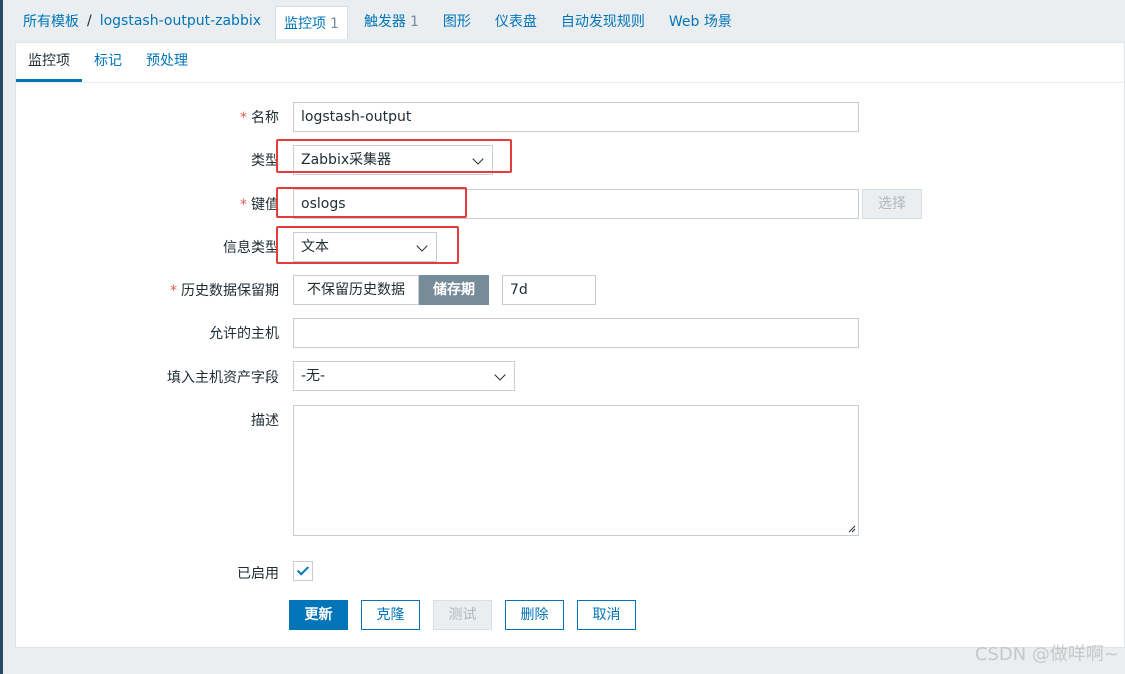 The image size is (1125, 674). I want to click on history-label-text: 历史数据保留期, so click(230, 291).